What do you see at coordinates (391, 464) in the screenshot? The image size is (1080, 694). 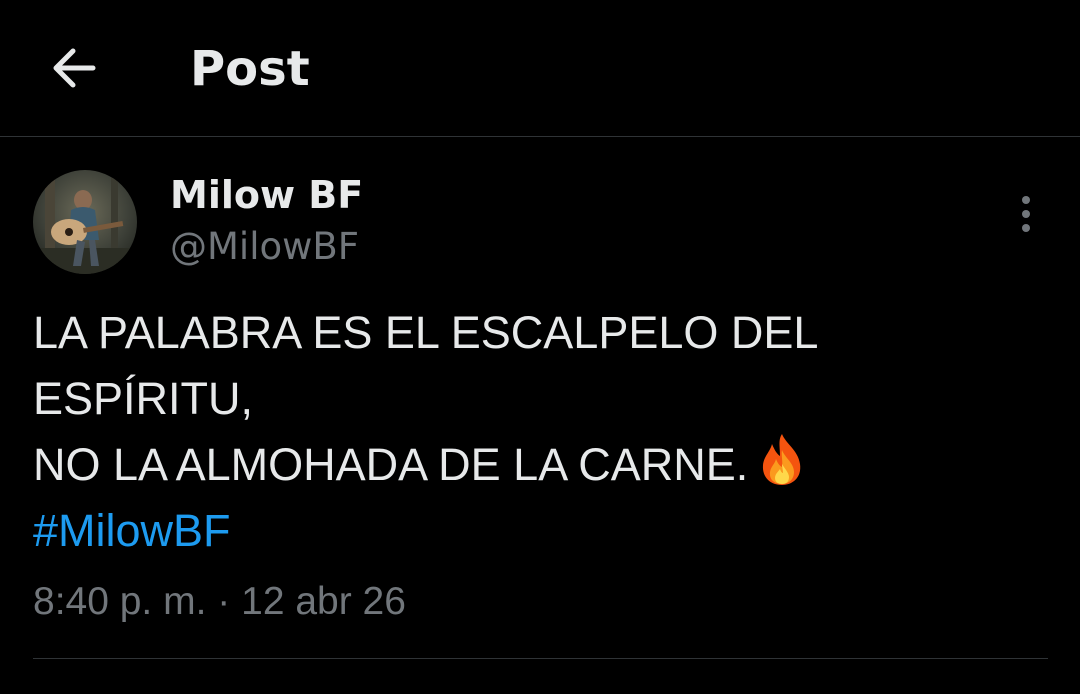 I see `post-text-line: NO LA ALMOHADA DE LA CARNE.` at bounding box center [391, 464].